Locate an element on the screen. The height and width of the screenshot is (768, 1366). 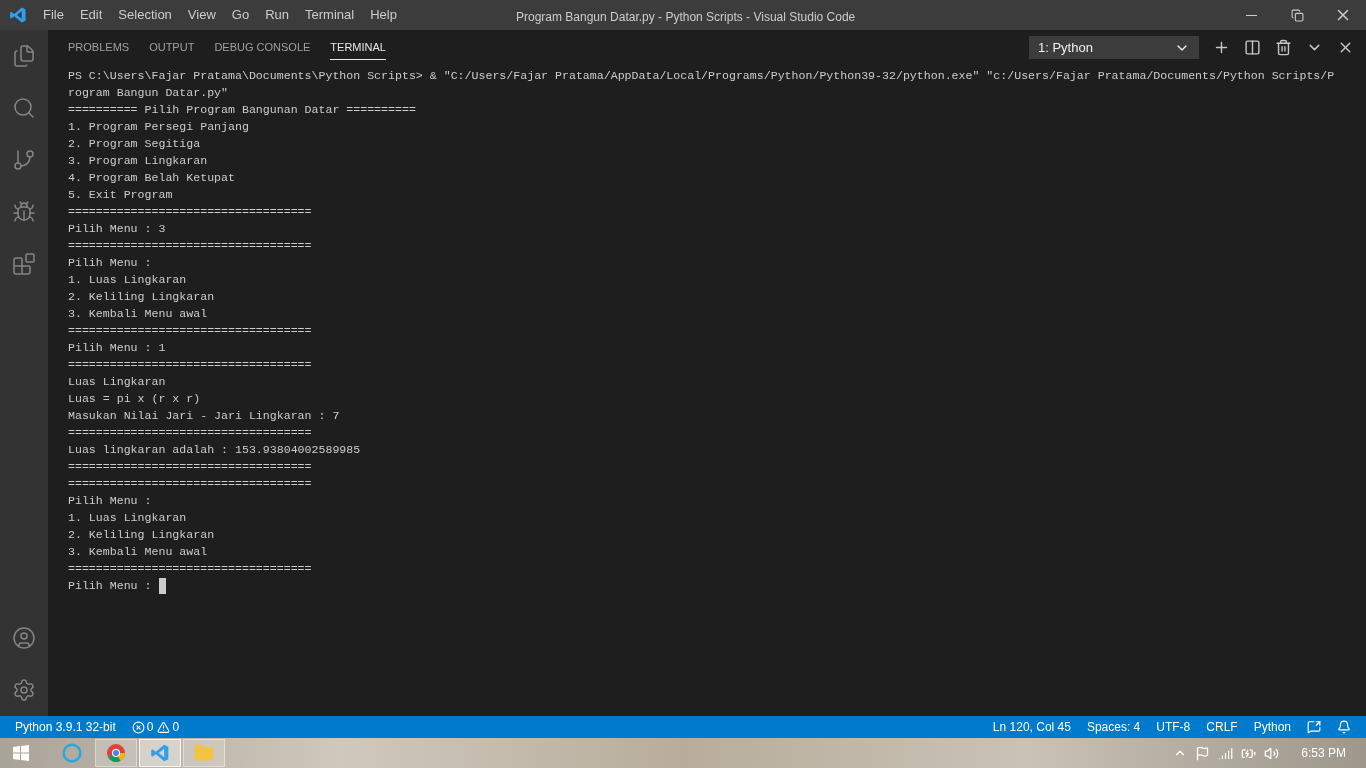
cursor is located at coordinates (162, 585).